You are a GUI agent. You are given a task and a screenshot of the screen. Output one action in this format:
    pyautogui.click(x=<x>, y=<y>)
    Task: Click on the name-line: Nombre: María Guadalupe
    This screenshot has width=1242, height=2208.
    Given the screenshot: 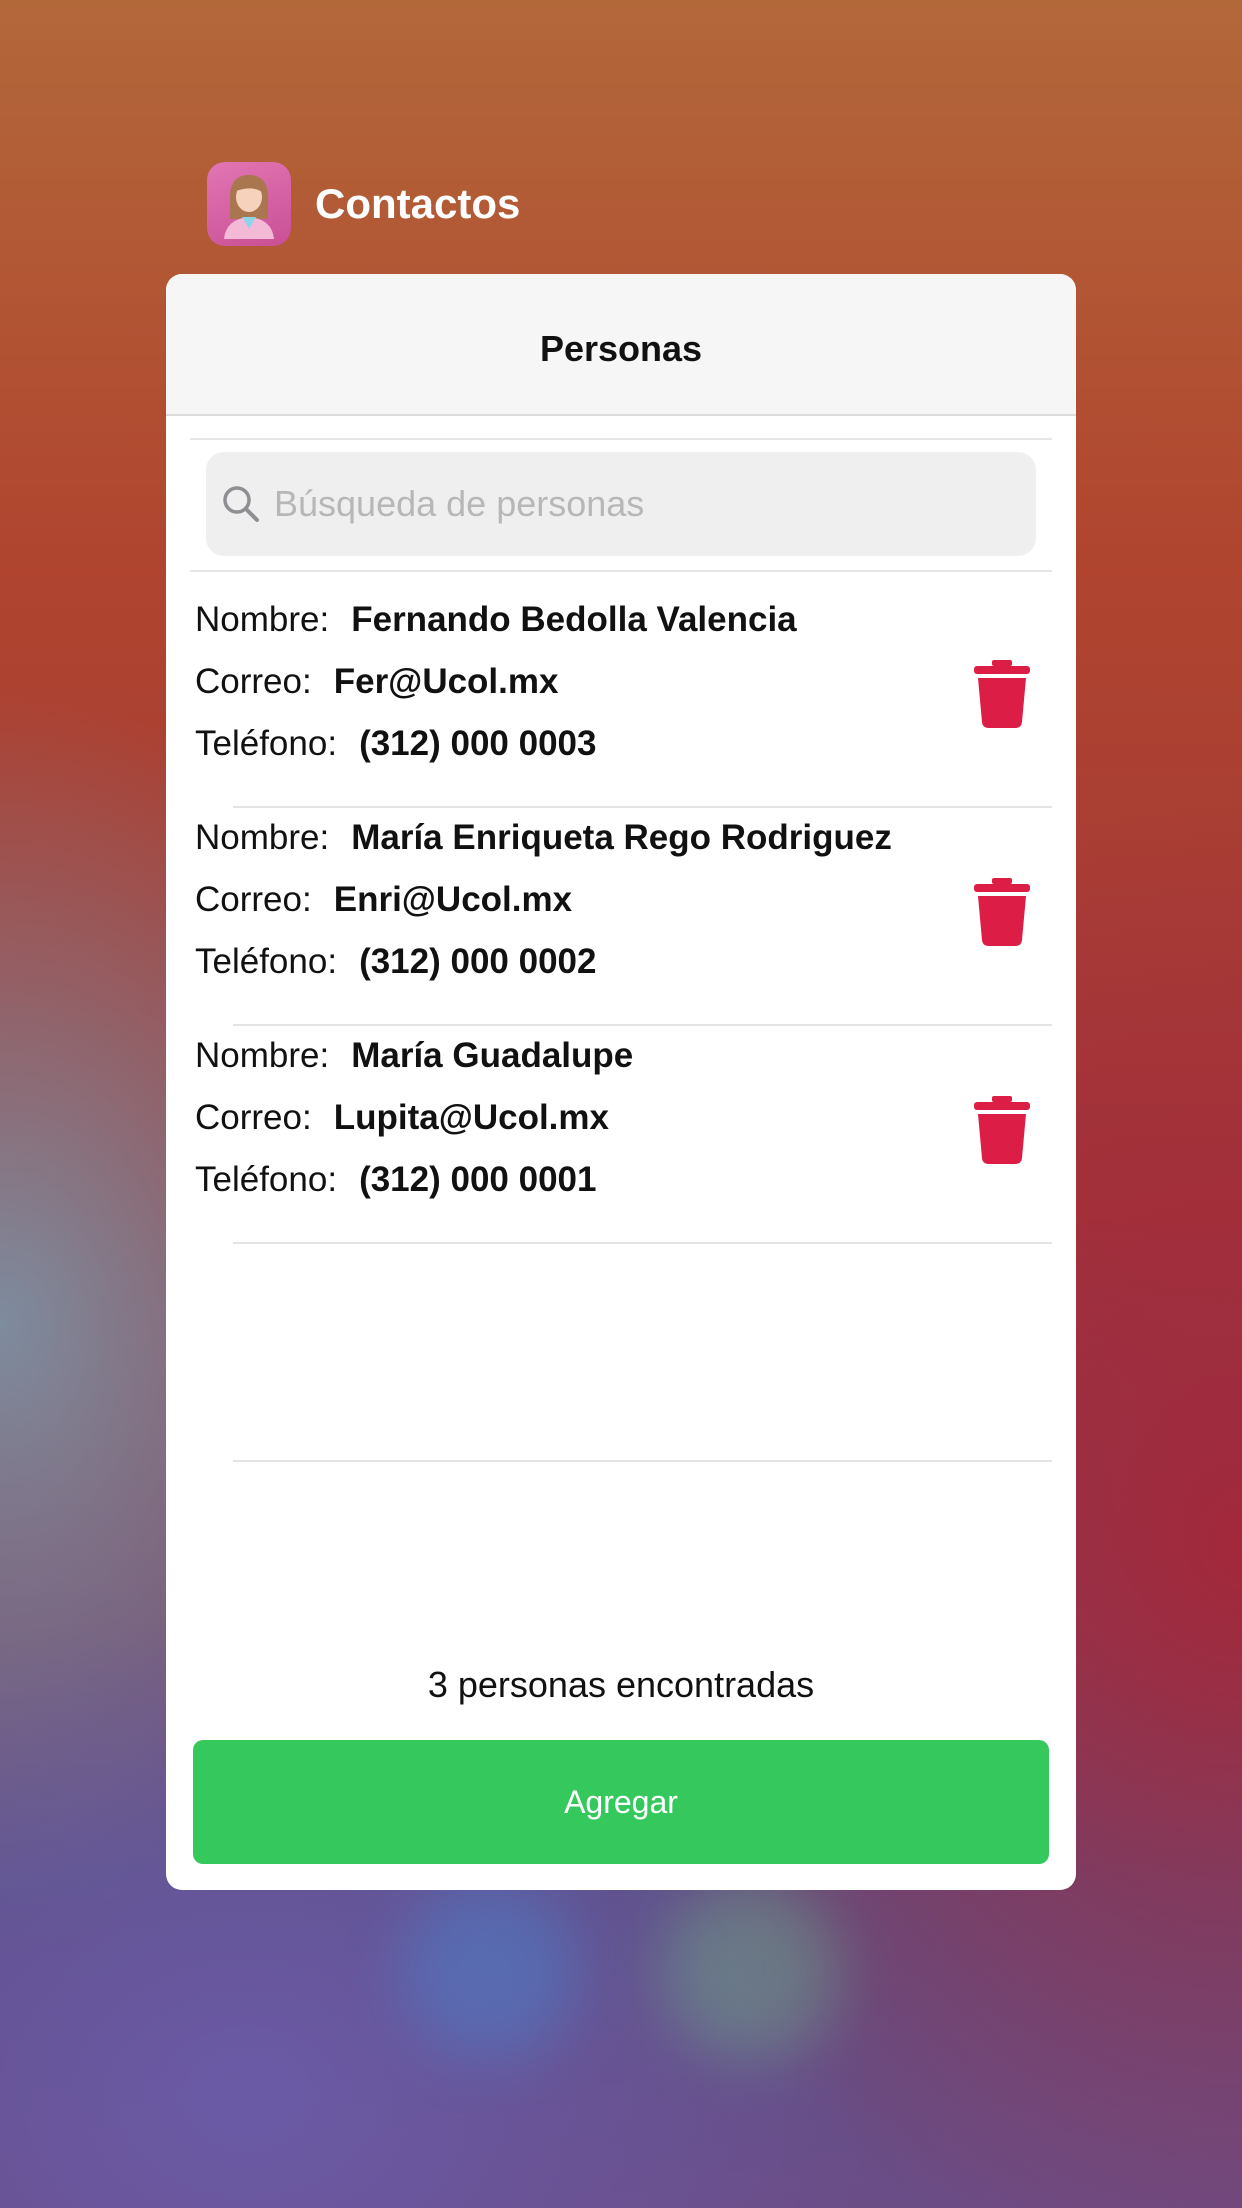 What is the action you would take?
    pyautogui.click(x=414, y=1056)
    